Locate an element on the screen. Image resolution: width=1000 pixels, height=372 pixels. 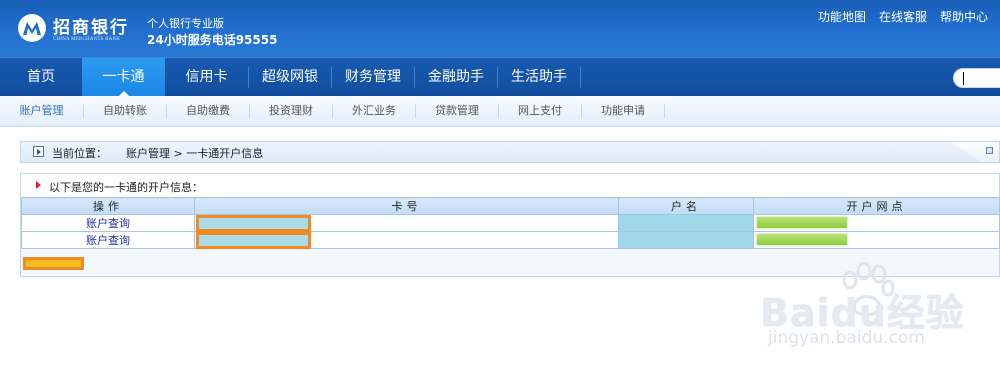
subnav-self-transfer: 自助转账 is located at coordinates (125, 111).